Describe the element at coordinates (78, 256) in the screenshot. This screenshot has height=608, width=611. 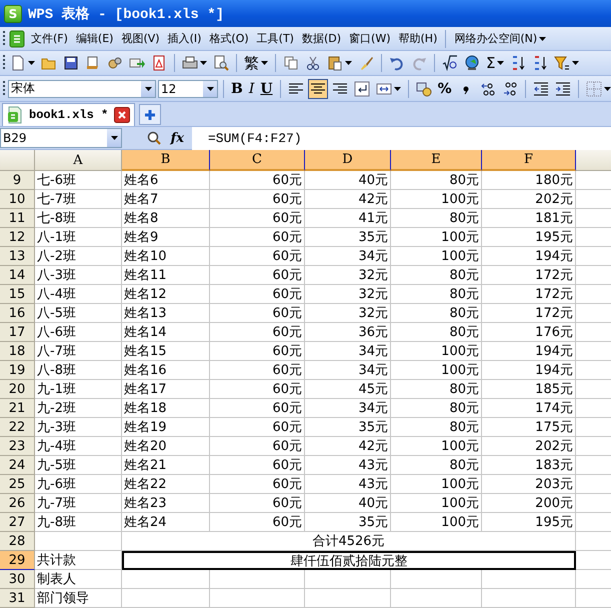
I see `table-cell: 八-2班` at that location.